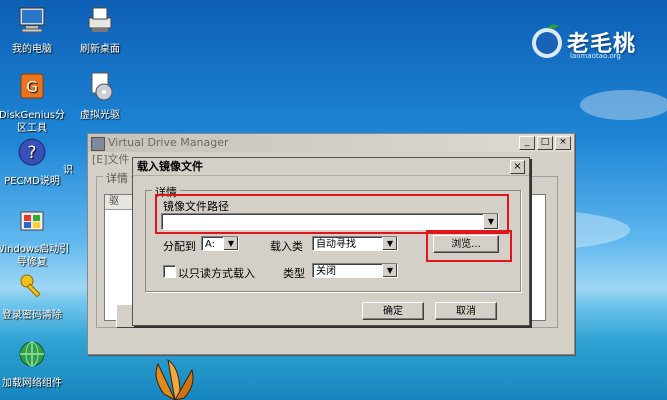 This screenshot has width=667, height=400. I want to click on desktop-icon-virtual-drive: 虚拟光驱, so click(100, 96).